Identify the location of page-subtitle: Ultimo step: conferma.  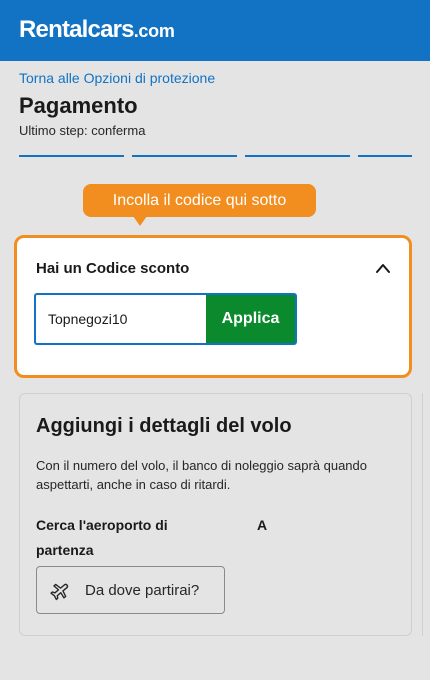
(82, 130).